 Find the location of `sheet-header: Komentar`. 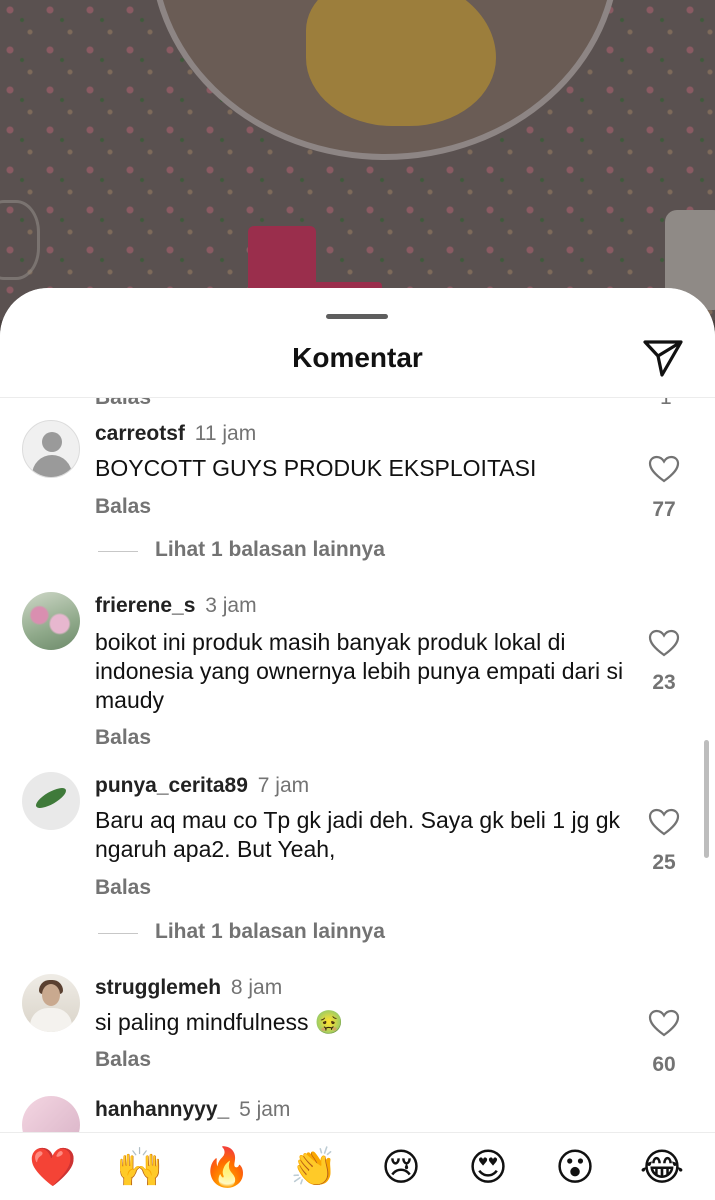

sheet-header: Komentar is located at coordinates (357, 343).